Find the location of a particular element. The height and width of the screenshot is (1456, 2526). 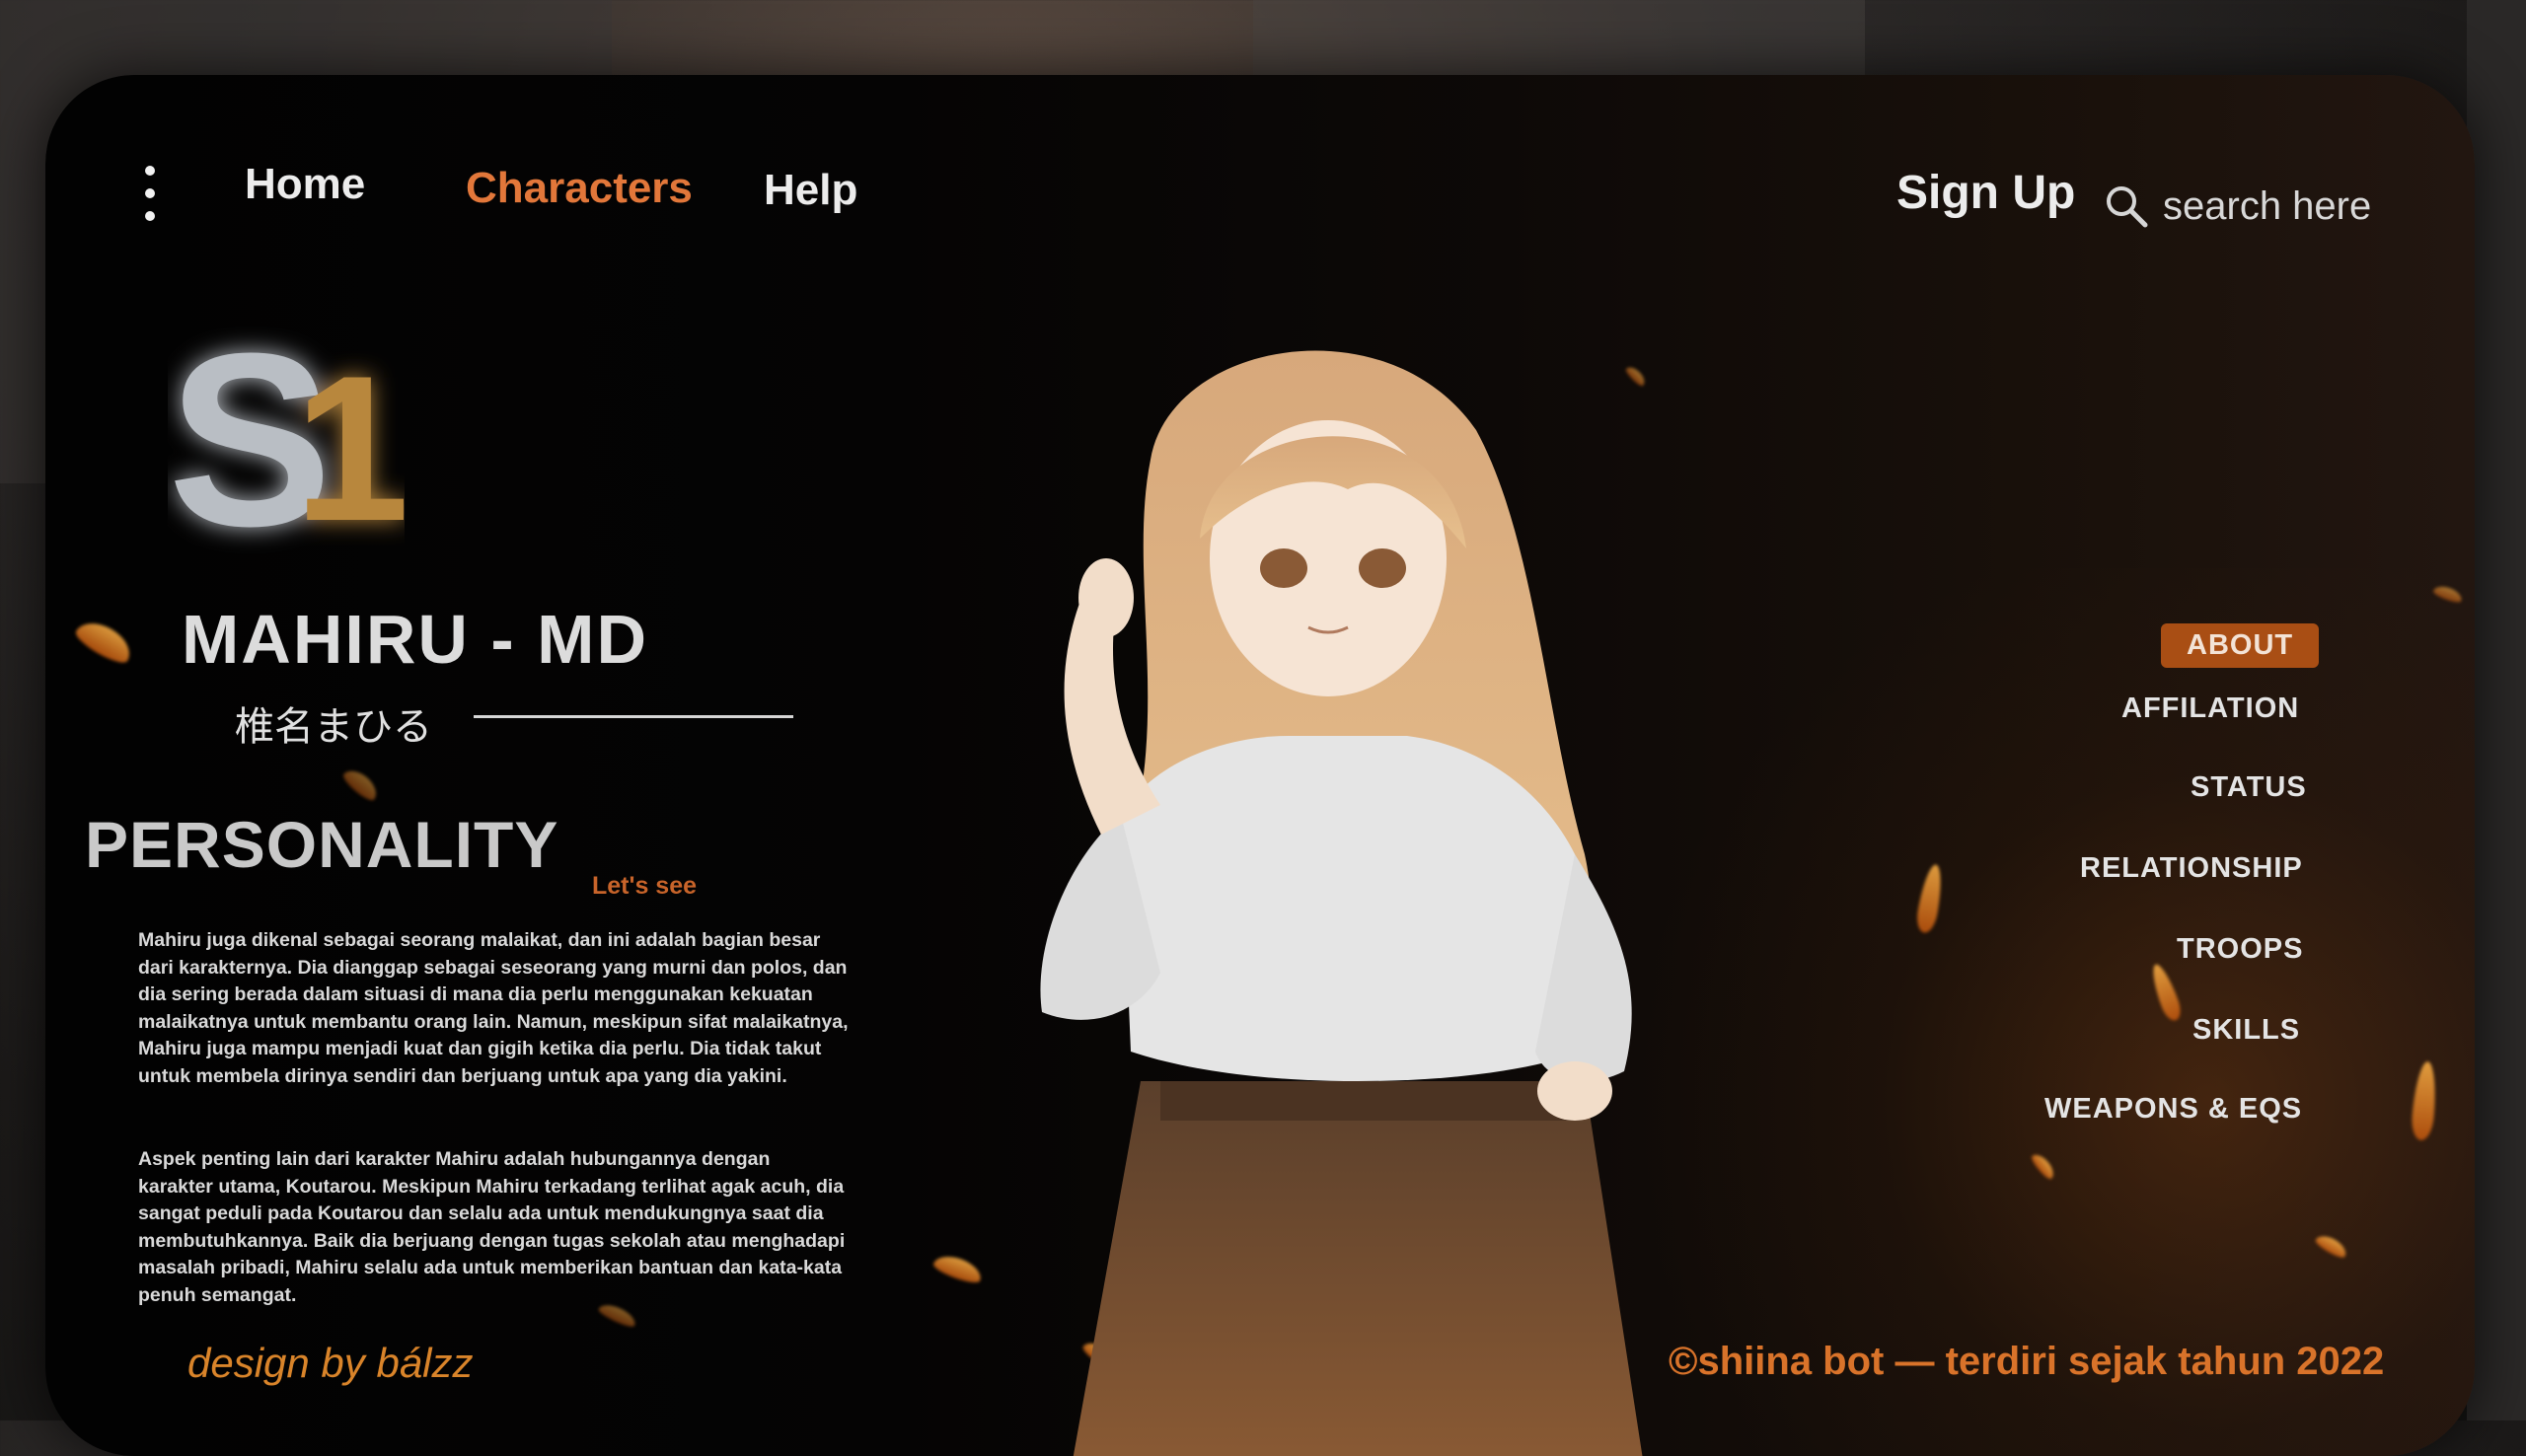

nav-characters-link: Characters is located at coordinates (579, 188).